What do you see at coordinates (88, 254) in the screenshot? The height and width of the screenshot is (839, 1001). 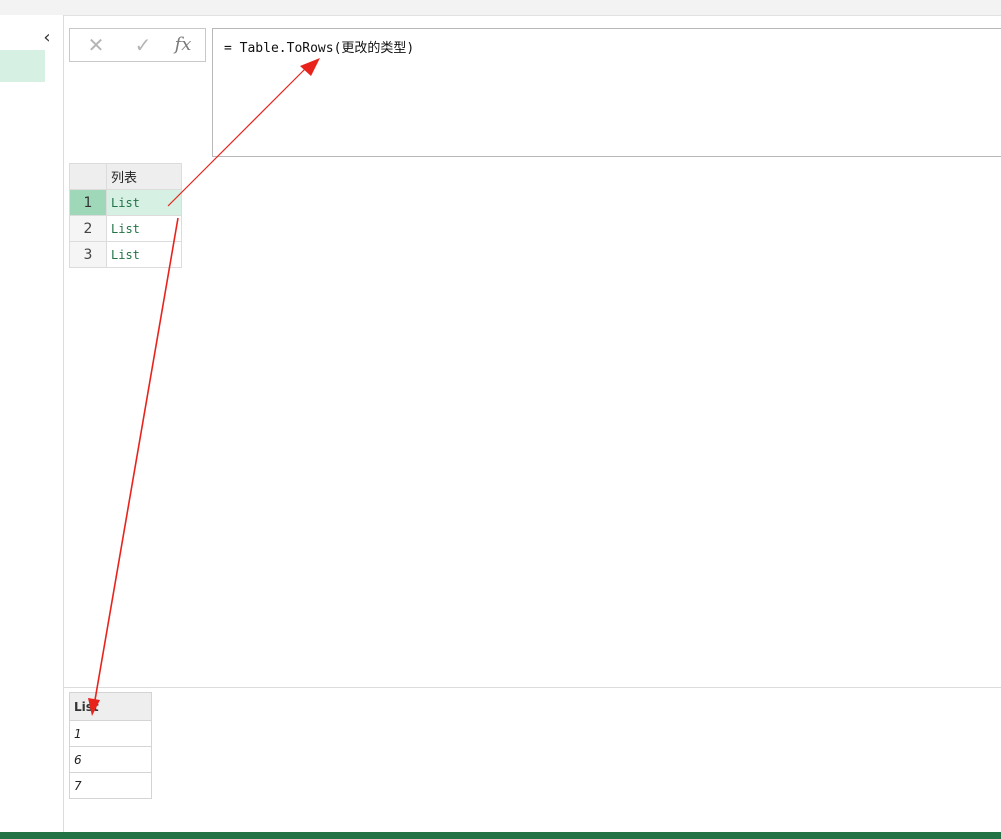 I see `row-number: 3` at bounding box center [88, 254].